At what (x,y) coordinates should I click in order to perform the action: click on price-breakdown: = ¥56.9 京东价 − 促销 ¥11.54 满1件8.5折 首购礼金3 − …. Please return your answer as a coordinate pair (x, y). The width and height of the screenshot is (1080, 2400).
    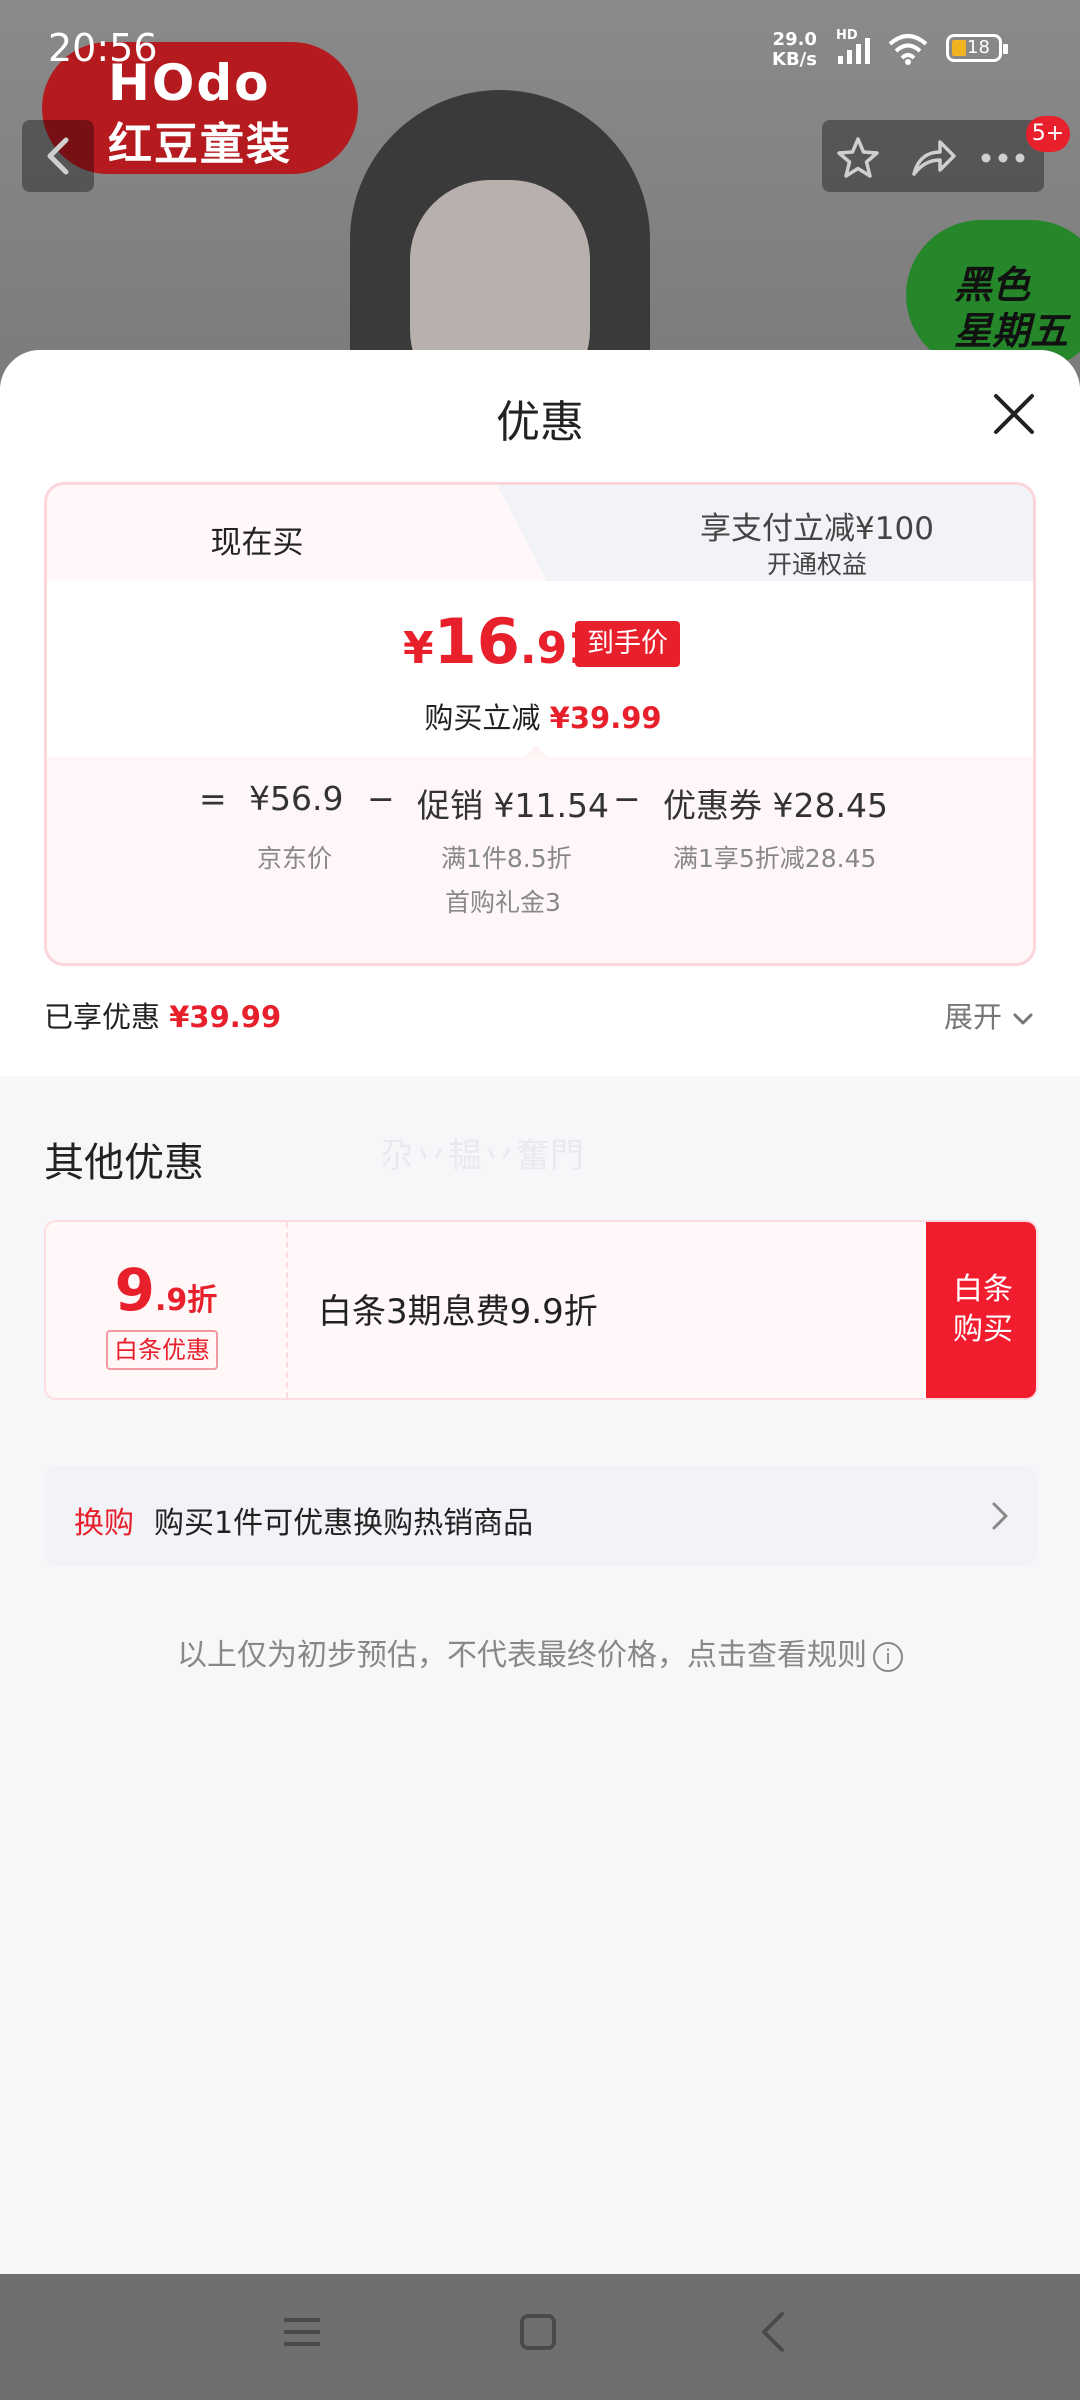
    Looking at the image, I should click on (540, 860).